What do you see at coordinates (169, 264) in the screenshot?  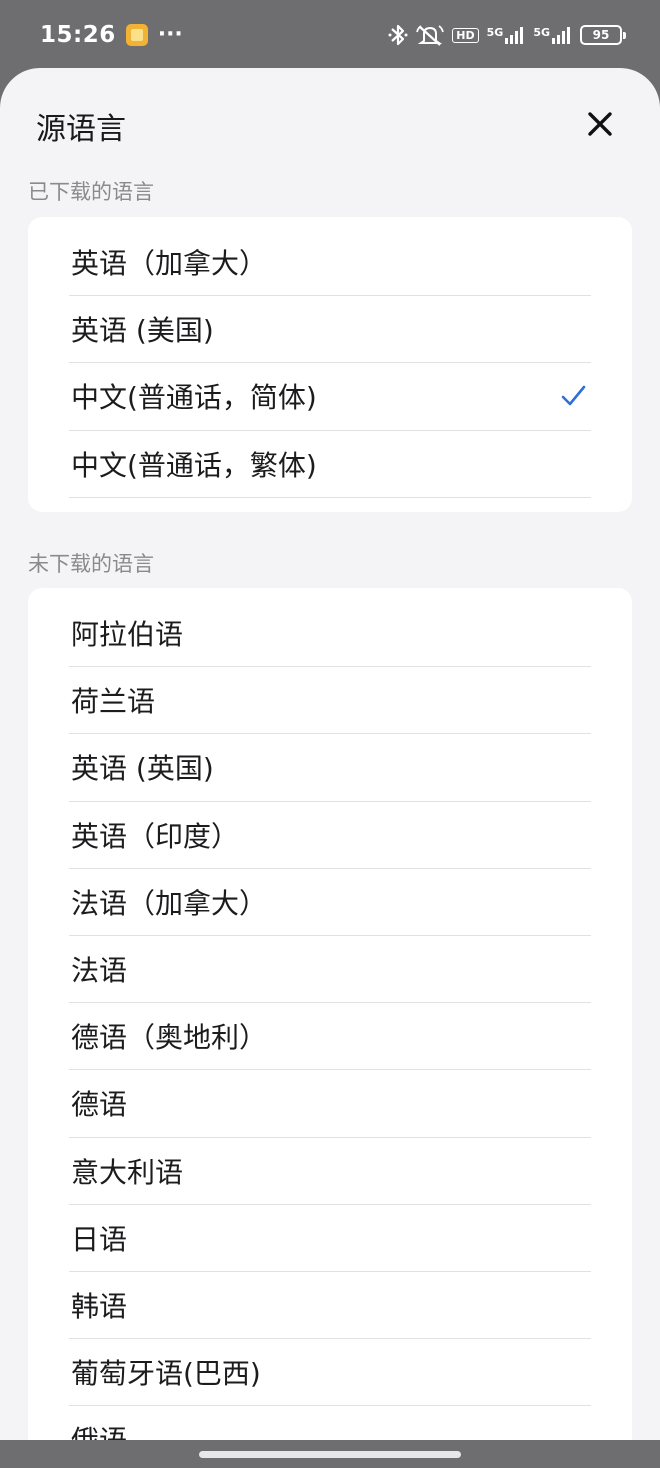 I see `language-label: 英语（加拿大）` at bounding box center [169, 264].